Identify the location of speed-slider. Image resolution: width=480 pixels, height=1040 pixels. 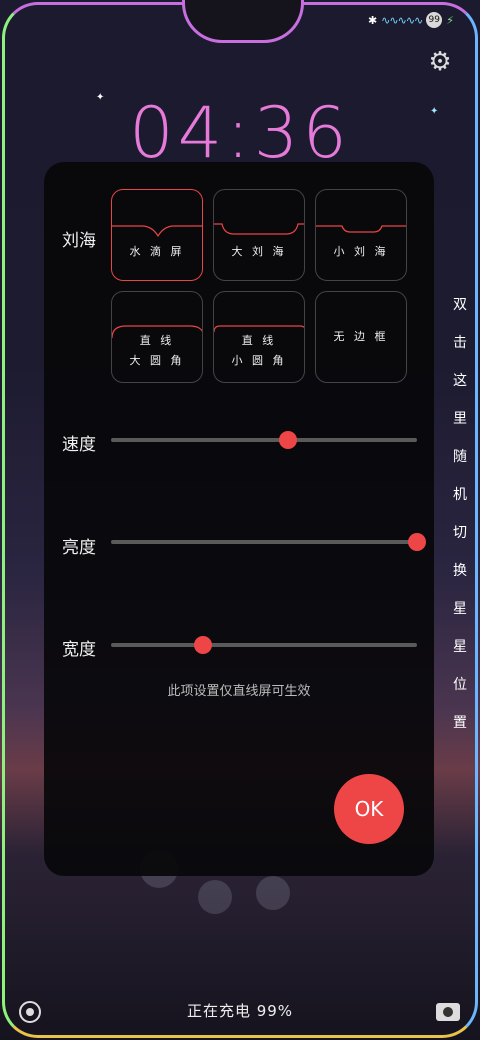
(264, 440).